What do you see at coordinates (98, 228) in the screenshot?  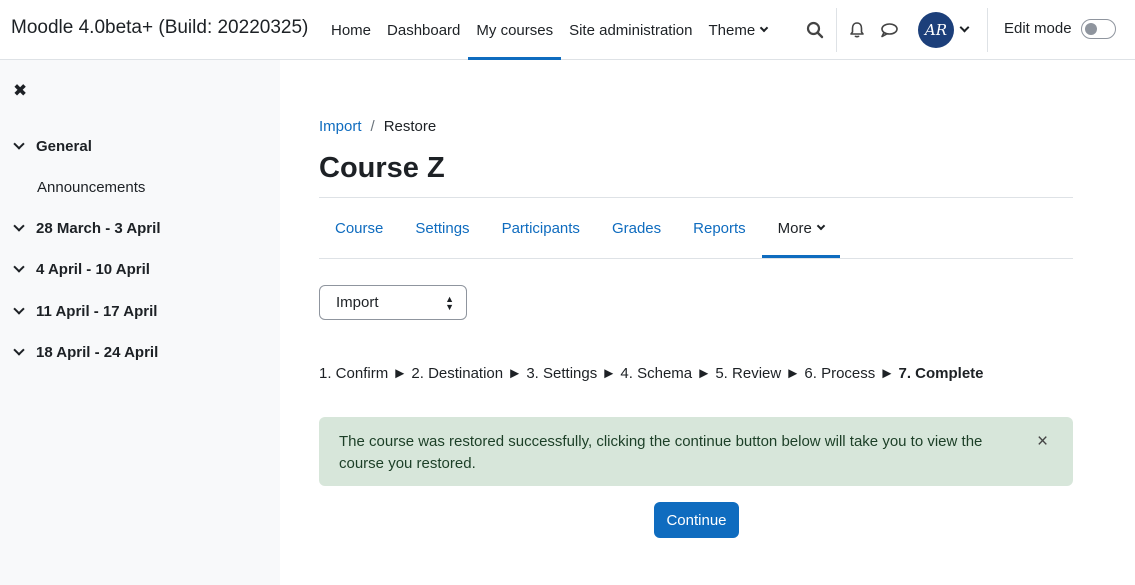 I see `section-label: 28 March - 3 April` at bounding box center [98, 228].